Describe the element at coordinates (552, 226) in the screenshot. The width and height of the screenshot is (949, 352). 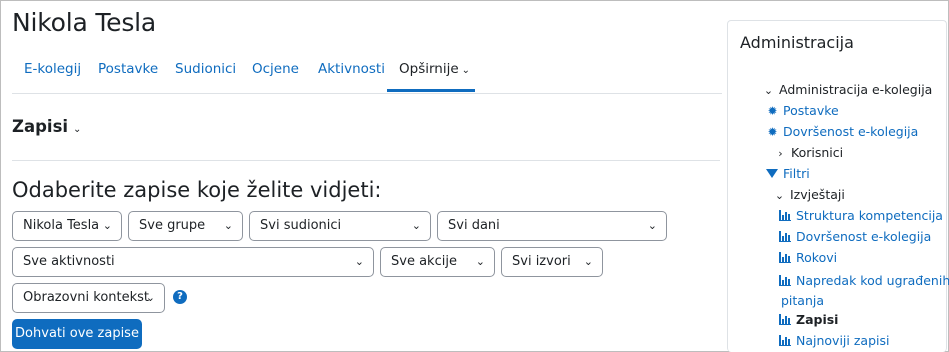
I see `date-select: Svi dani ⌄` at that location.